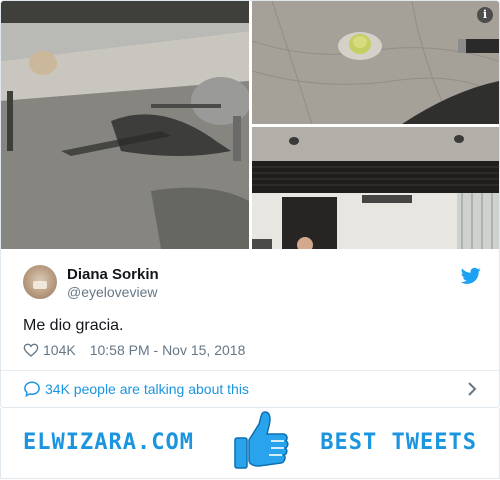 Image resolution: width=500 pixels, height=480 pixels. I want to click on speech-bubble-icon, so click(32, 389).